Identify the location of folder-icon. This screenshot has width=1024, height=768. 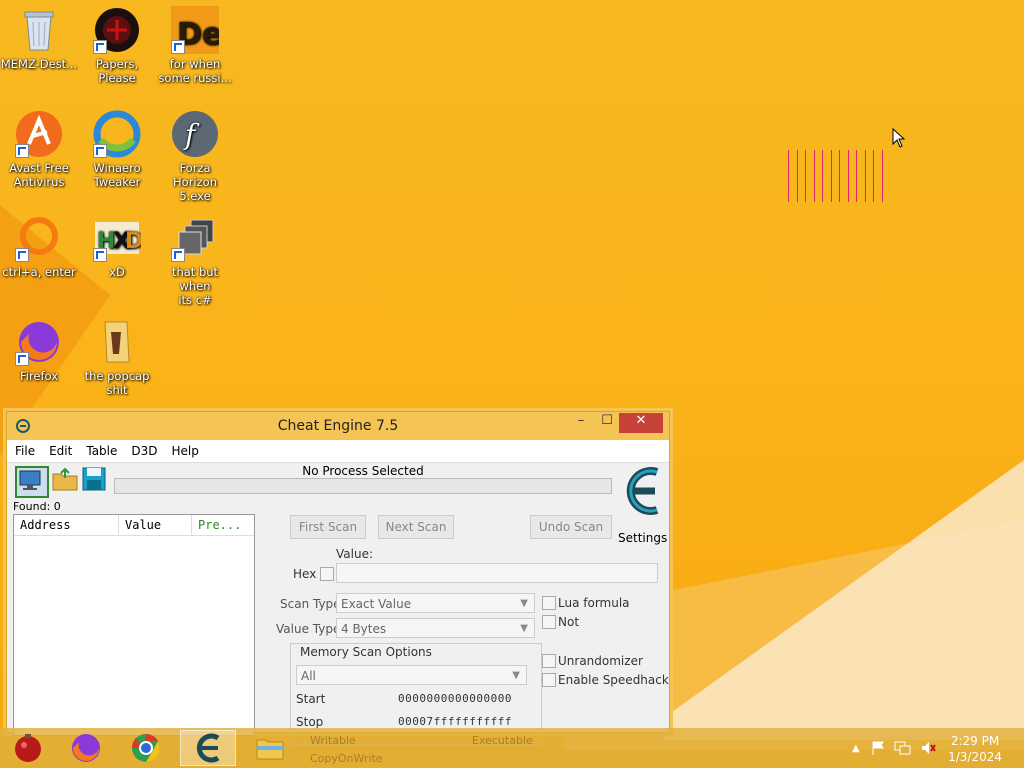
(117, 342).